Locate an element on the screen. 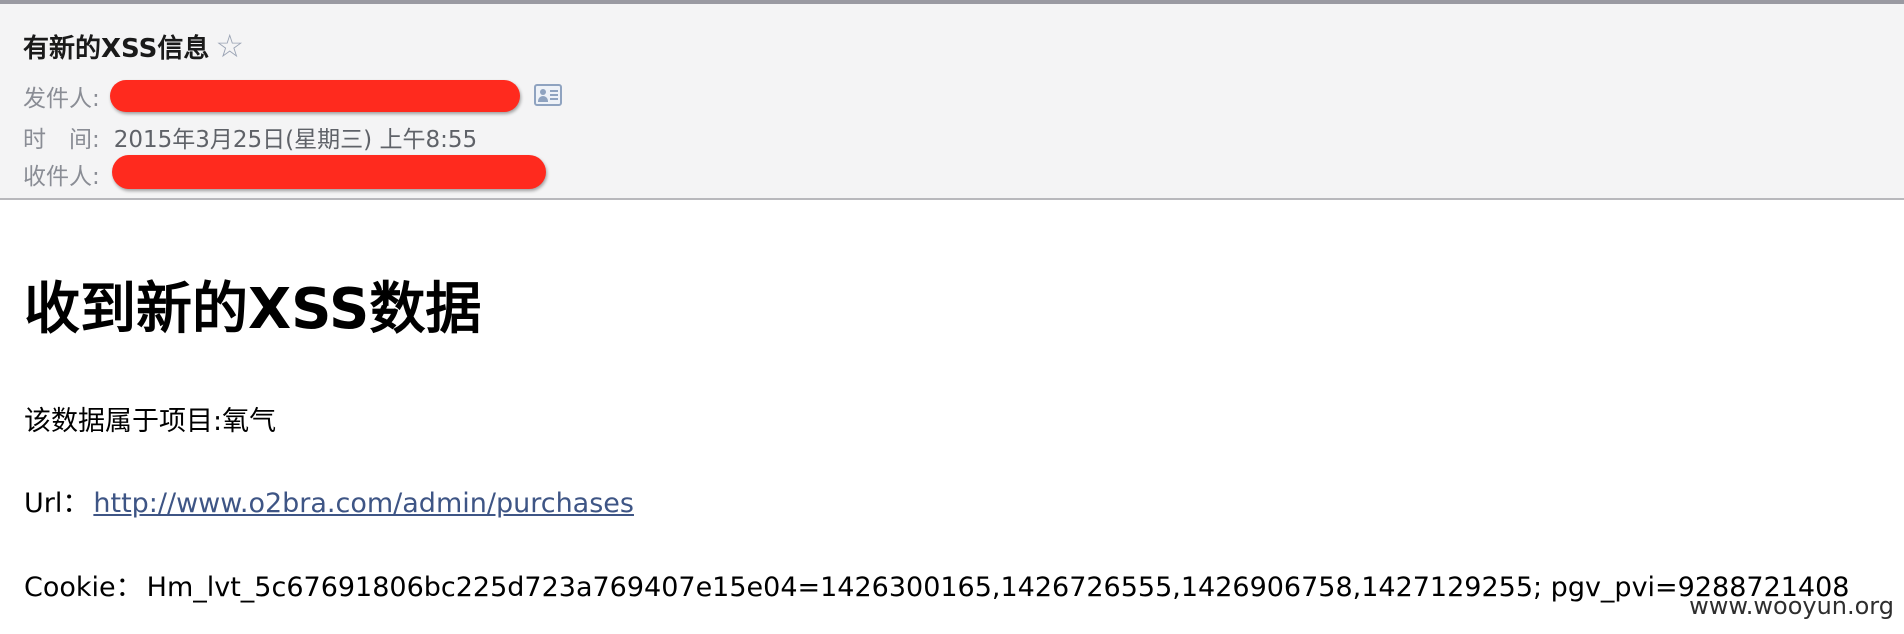  watermark: www.wooyun.org is located at coordinates (1791, 606).